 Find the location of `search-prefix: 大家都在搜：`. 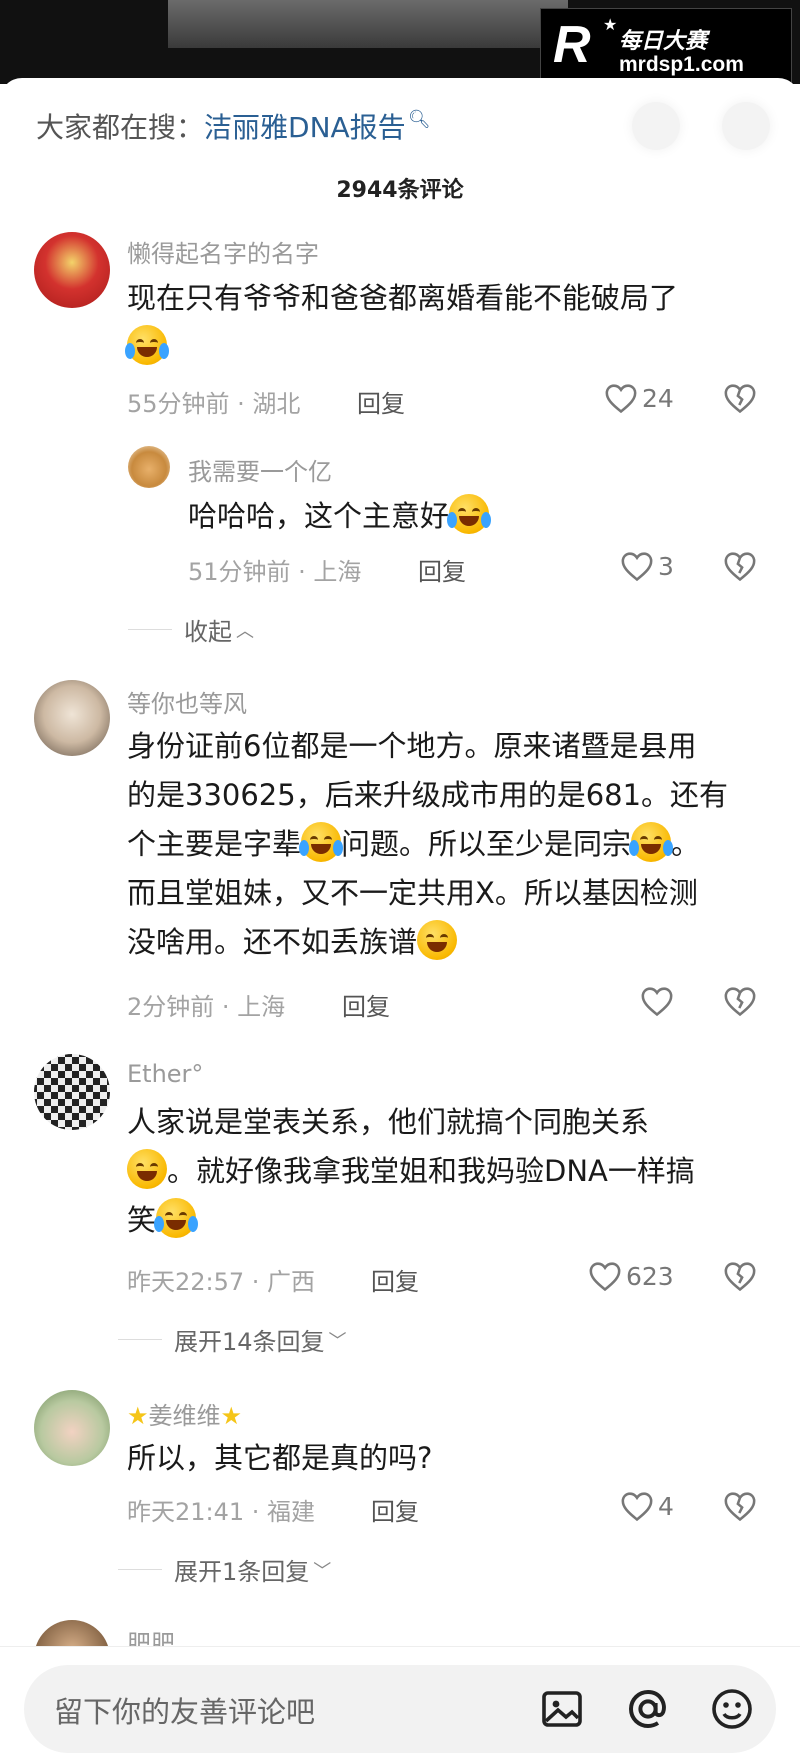

search-prefix: 大家都在搜： is located at coordinates (120, 127).